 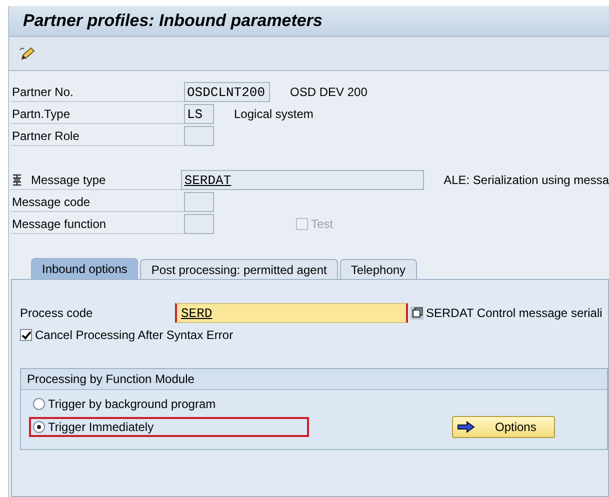 I want to click on field-label: Partner Role, so click(x=45, y=135).